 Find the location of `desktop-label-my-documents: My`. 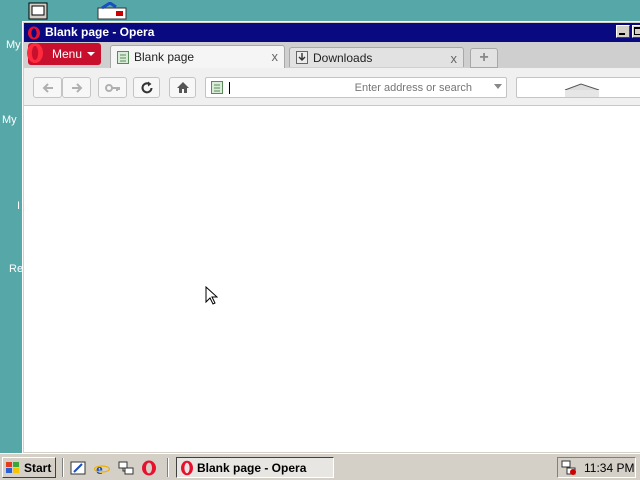

desktop-label-my-documents: My is located at coordinates (9, 120).